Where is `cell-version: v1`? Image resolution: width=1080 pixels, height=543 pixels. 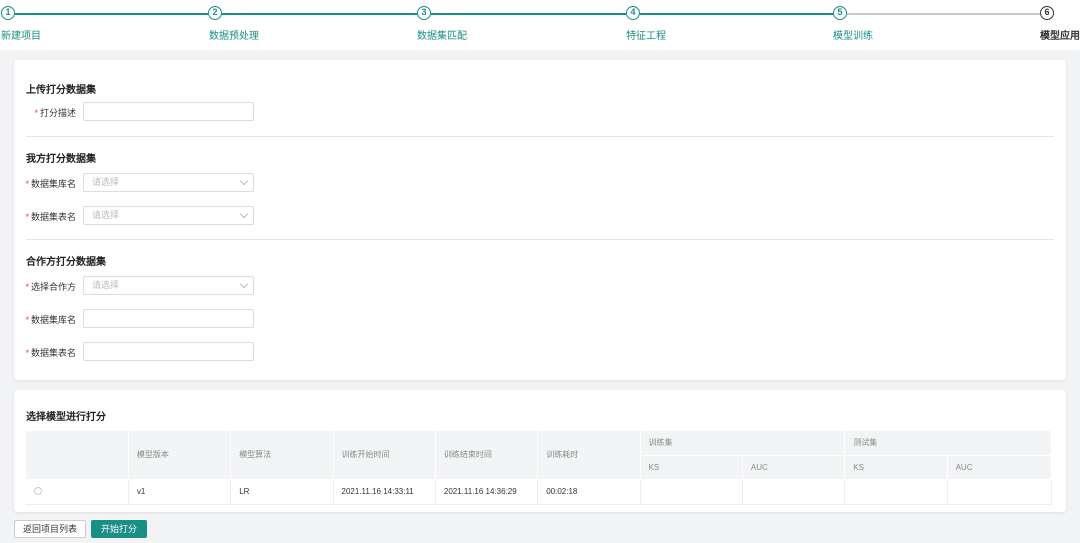
cell-version: v1 is located at coordinates (180, 492).